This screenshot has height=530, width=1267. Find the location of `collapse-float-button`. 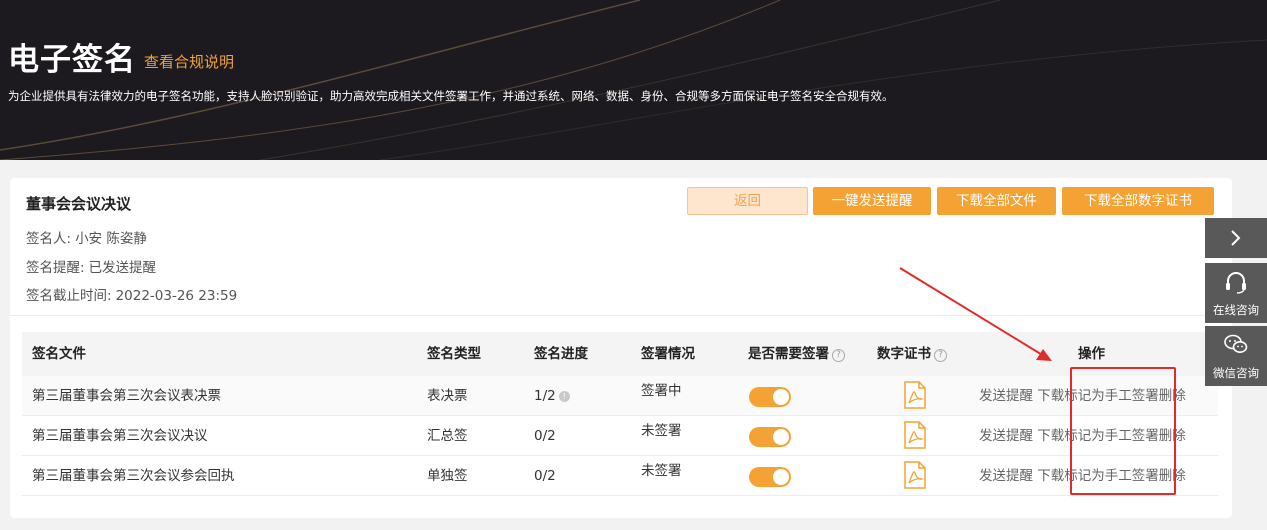

collapse-float-button is located at coordinates (1236, 238).